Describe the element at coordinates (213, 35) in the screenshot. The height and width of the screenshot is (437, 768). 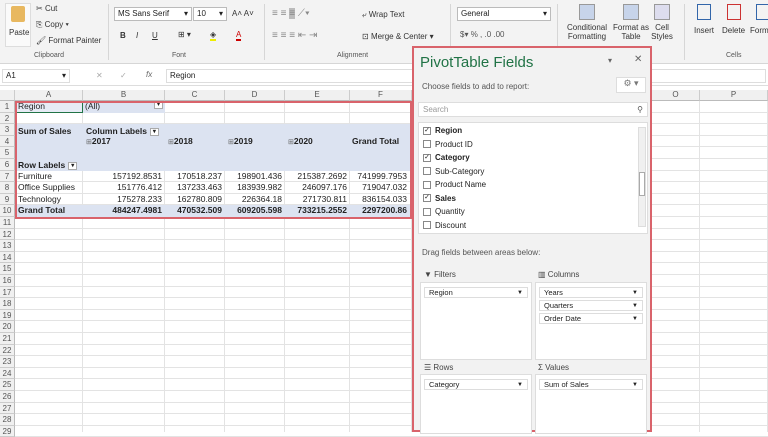
I see `fill-color-icon: ◈` at that location.